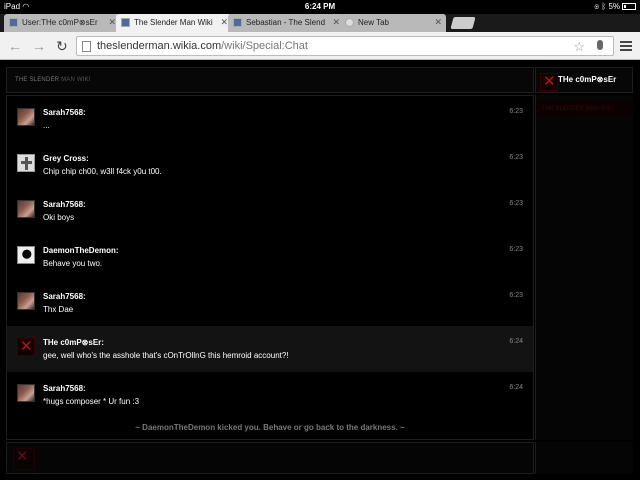 This screenshot has height=480, width=640. What do you see at coordinates (270, 257) in the screenshot?
I see `chat-message: DaemonTheDemon: Behave you two. 6:23` at bounding box center [270, 257].